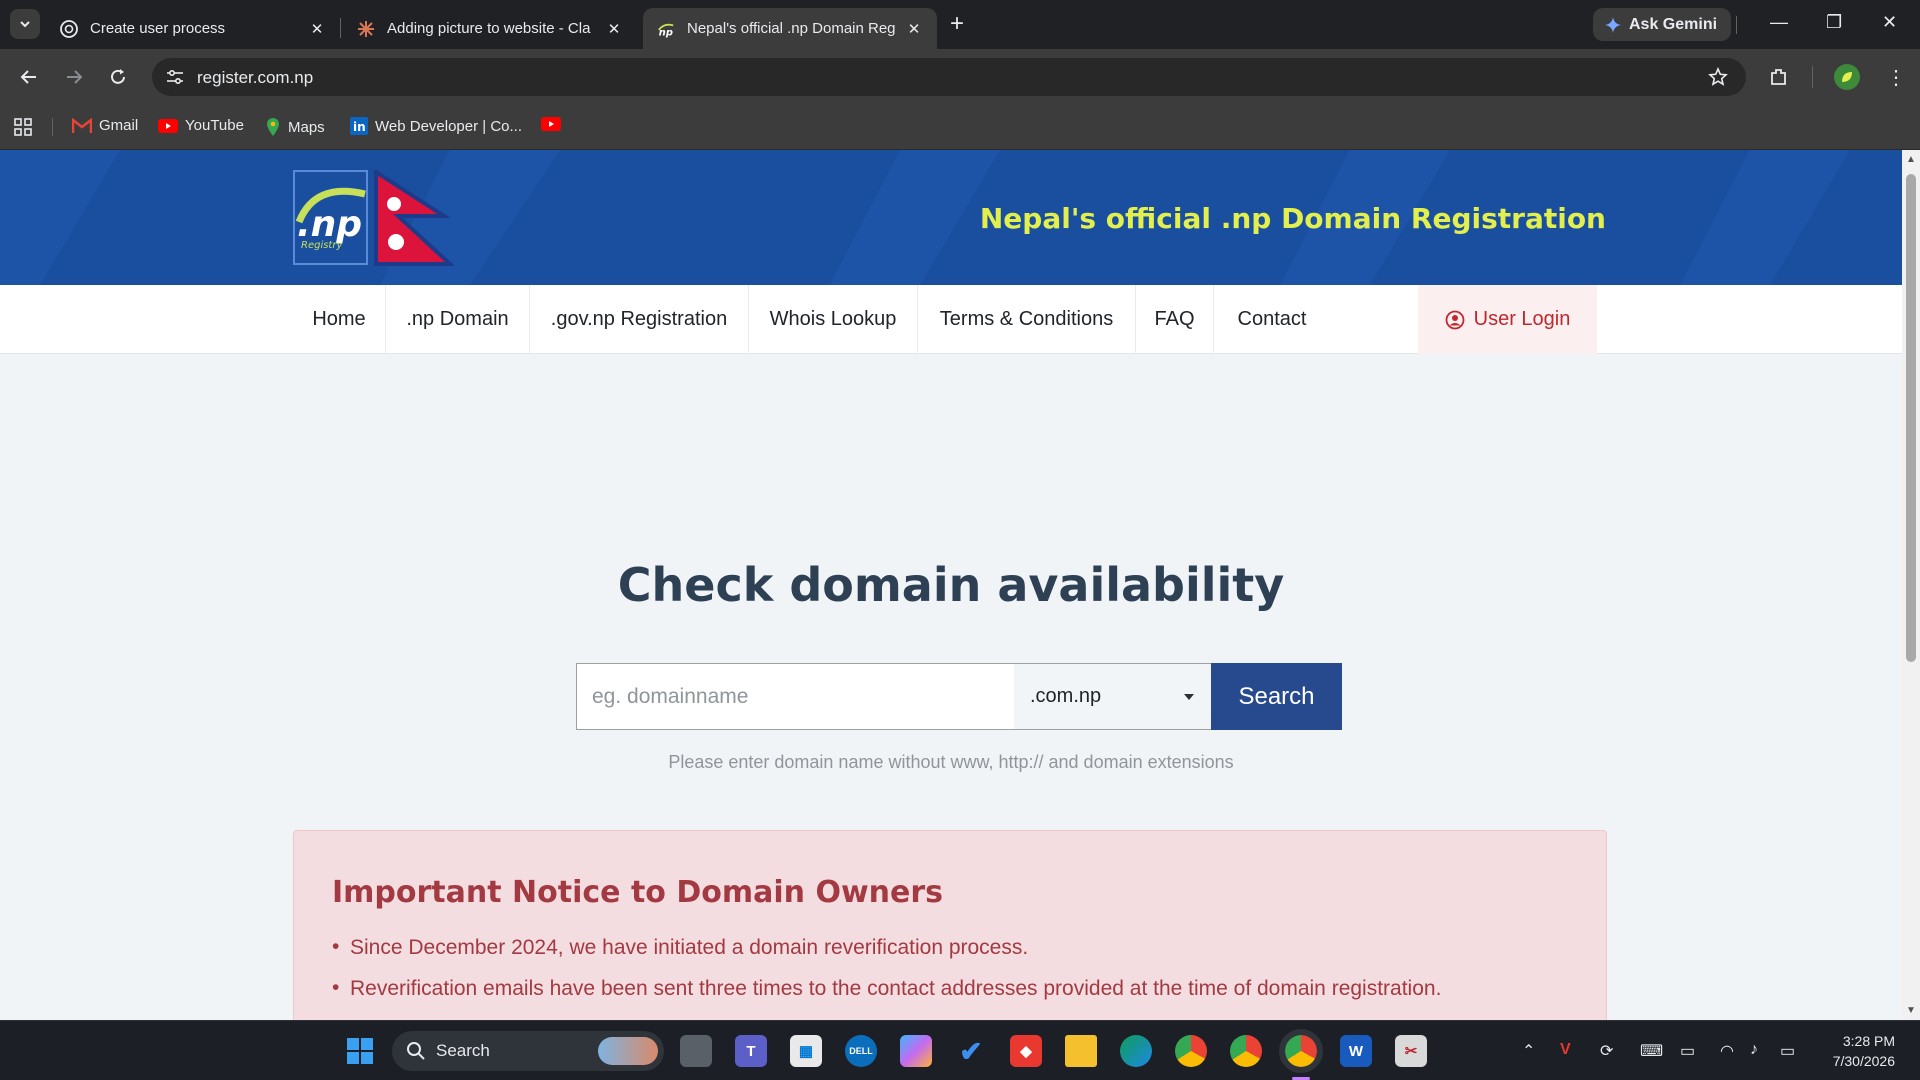 The image size is (1920, 1080). Describe the element at coordinates (330, 217) in the screenshot. I see `np-registry-logo: .np Registry` at that location.